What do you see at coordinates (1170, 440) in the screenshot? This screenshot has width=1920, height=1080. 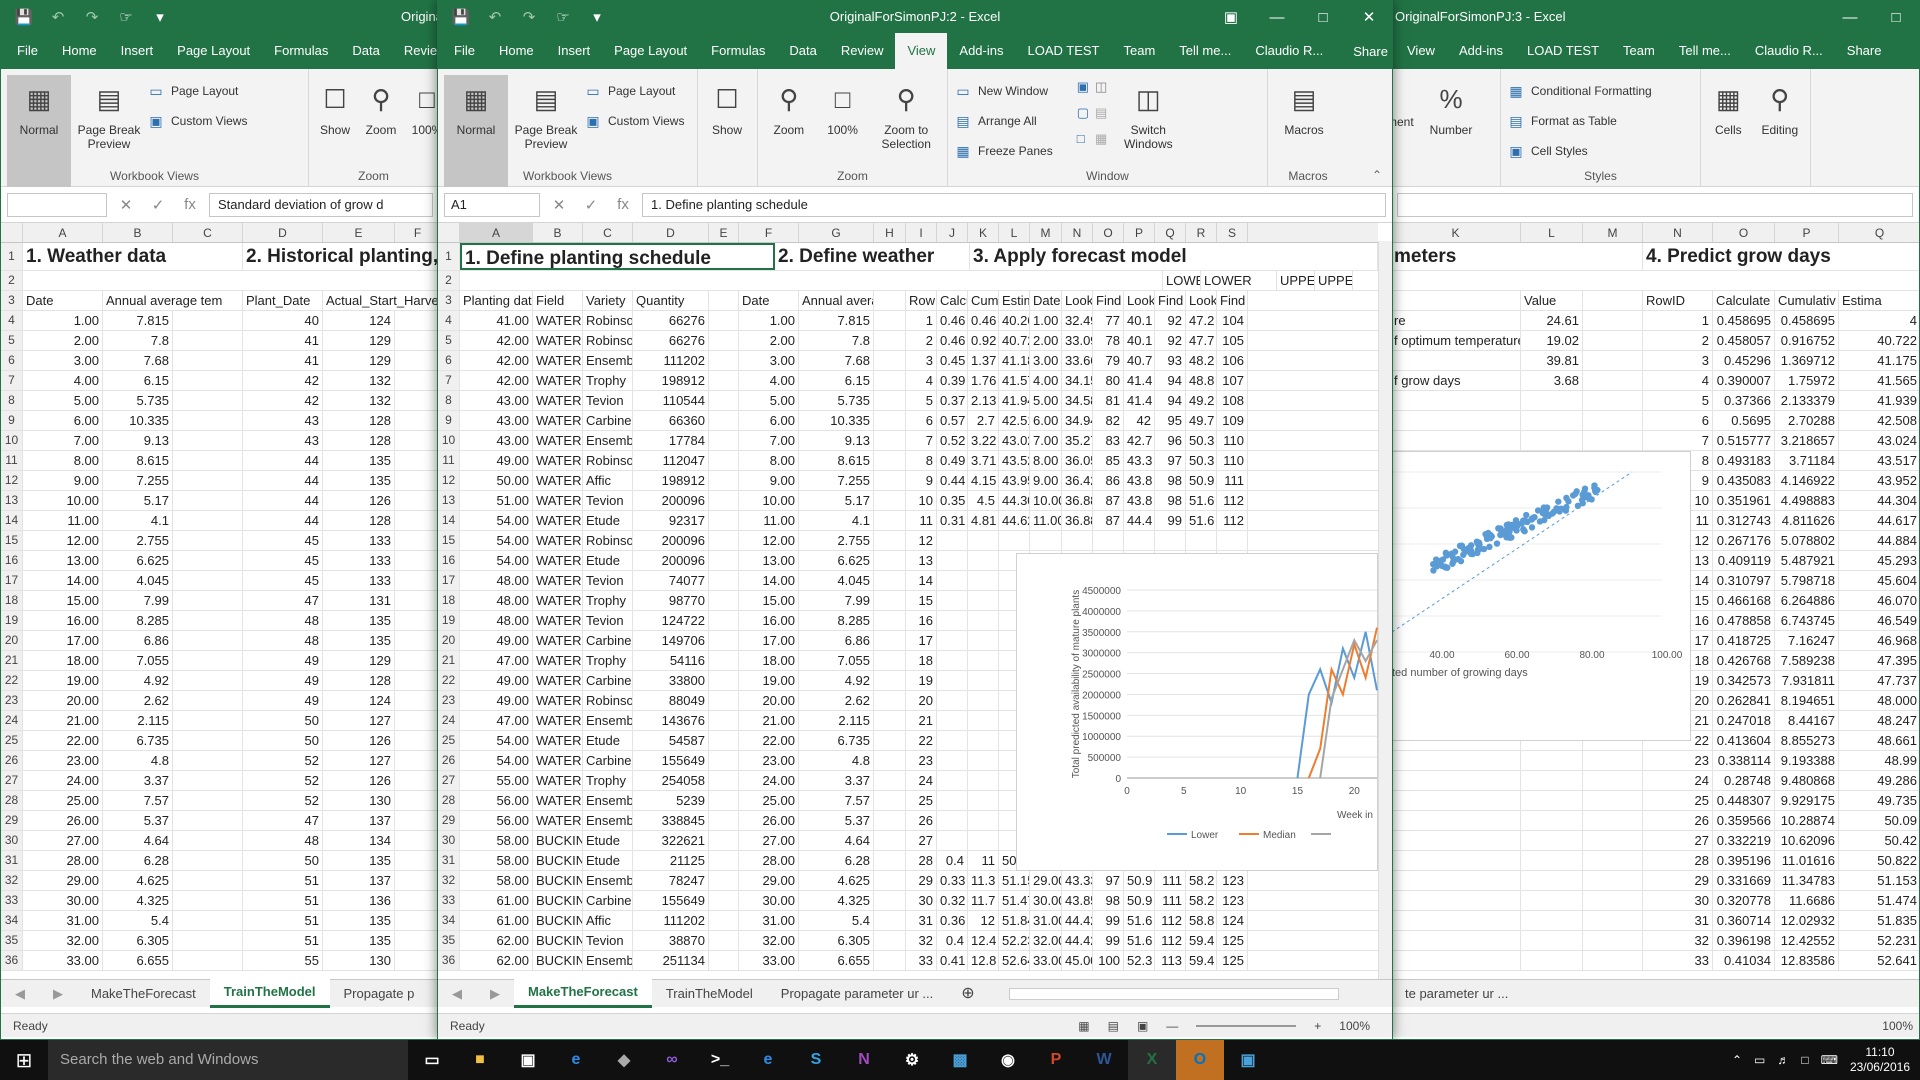 I see `table-cell: 96` at bounding box center [1170, 440].